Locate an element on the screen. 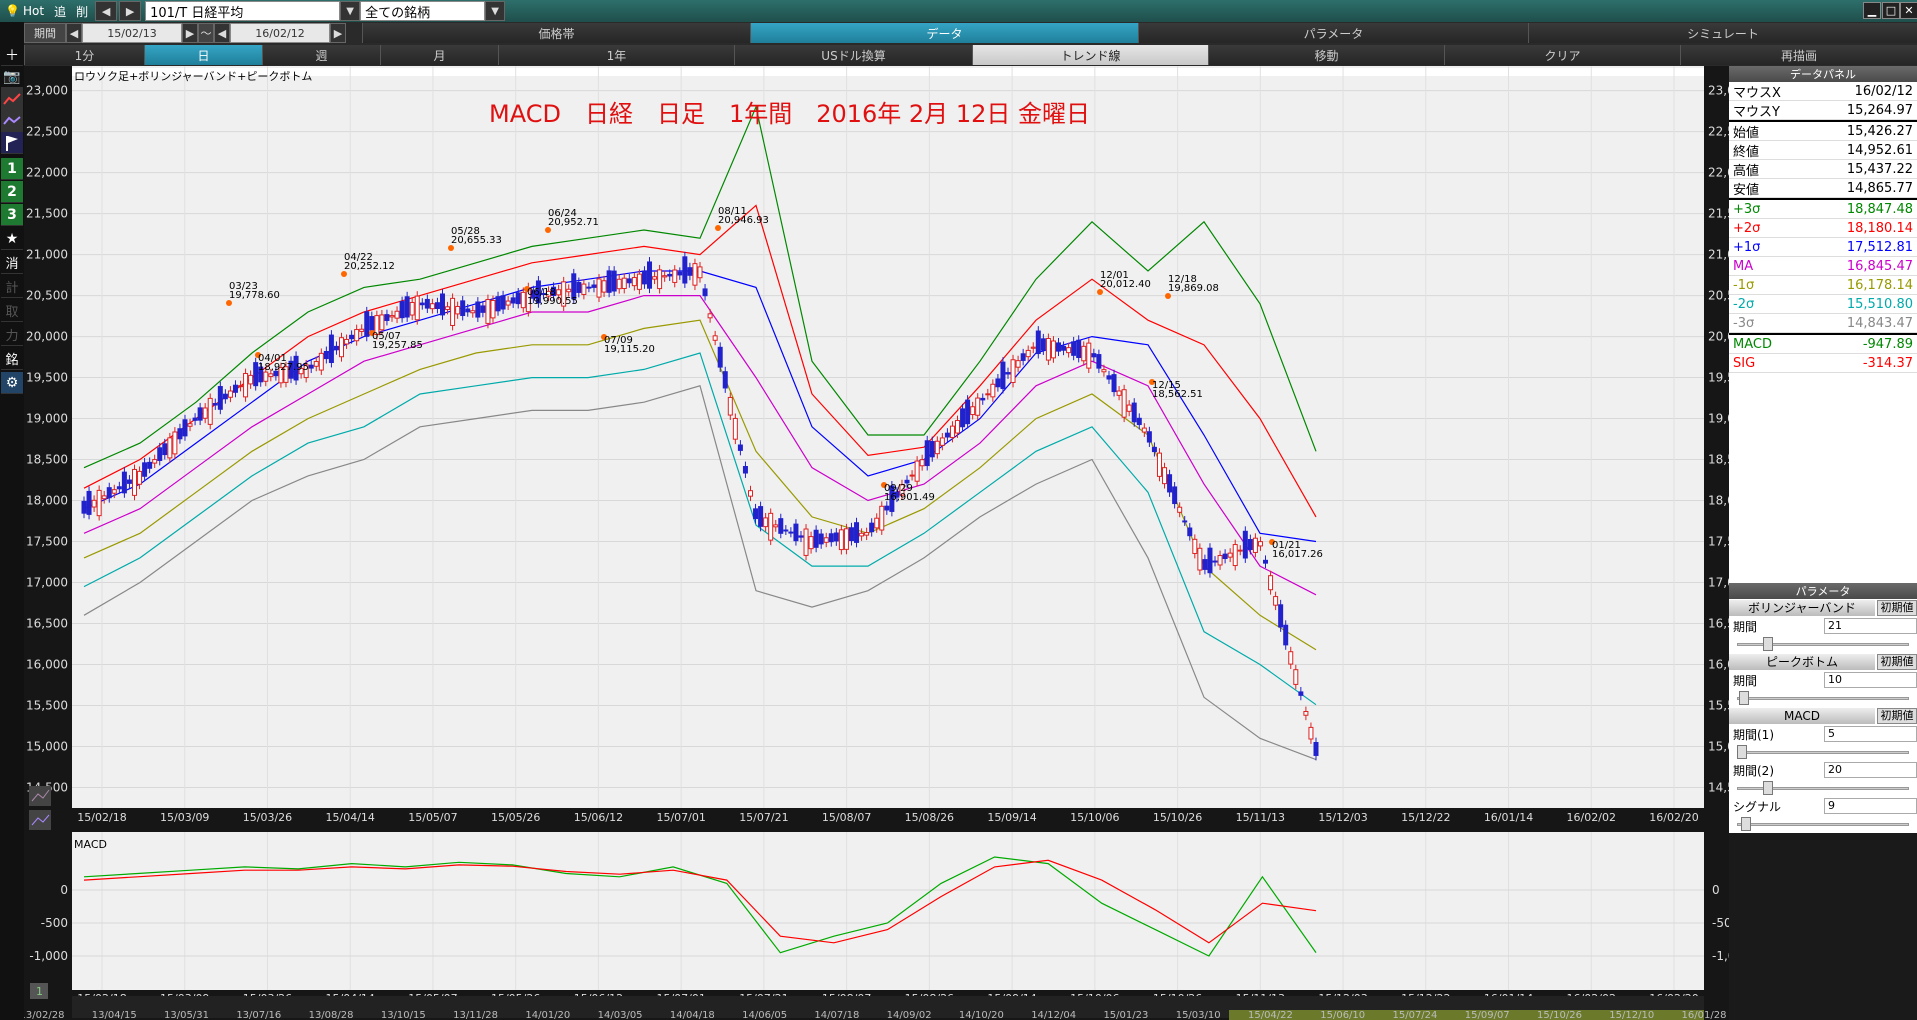 The image size is (1917, 1020). minimize-icon: ▁ is located at coordinates (1872, 10).